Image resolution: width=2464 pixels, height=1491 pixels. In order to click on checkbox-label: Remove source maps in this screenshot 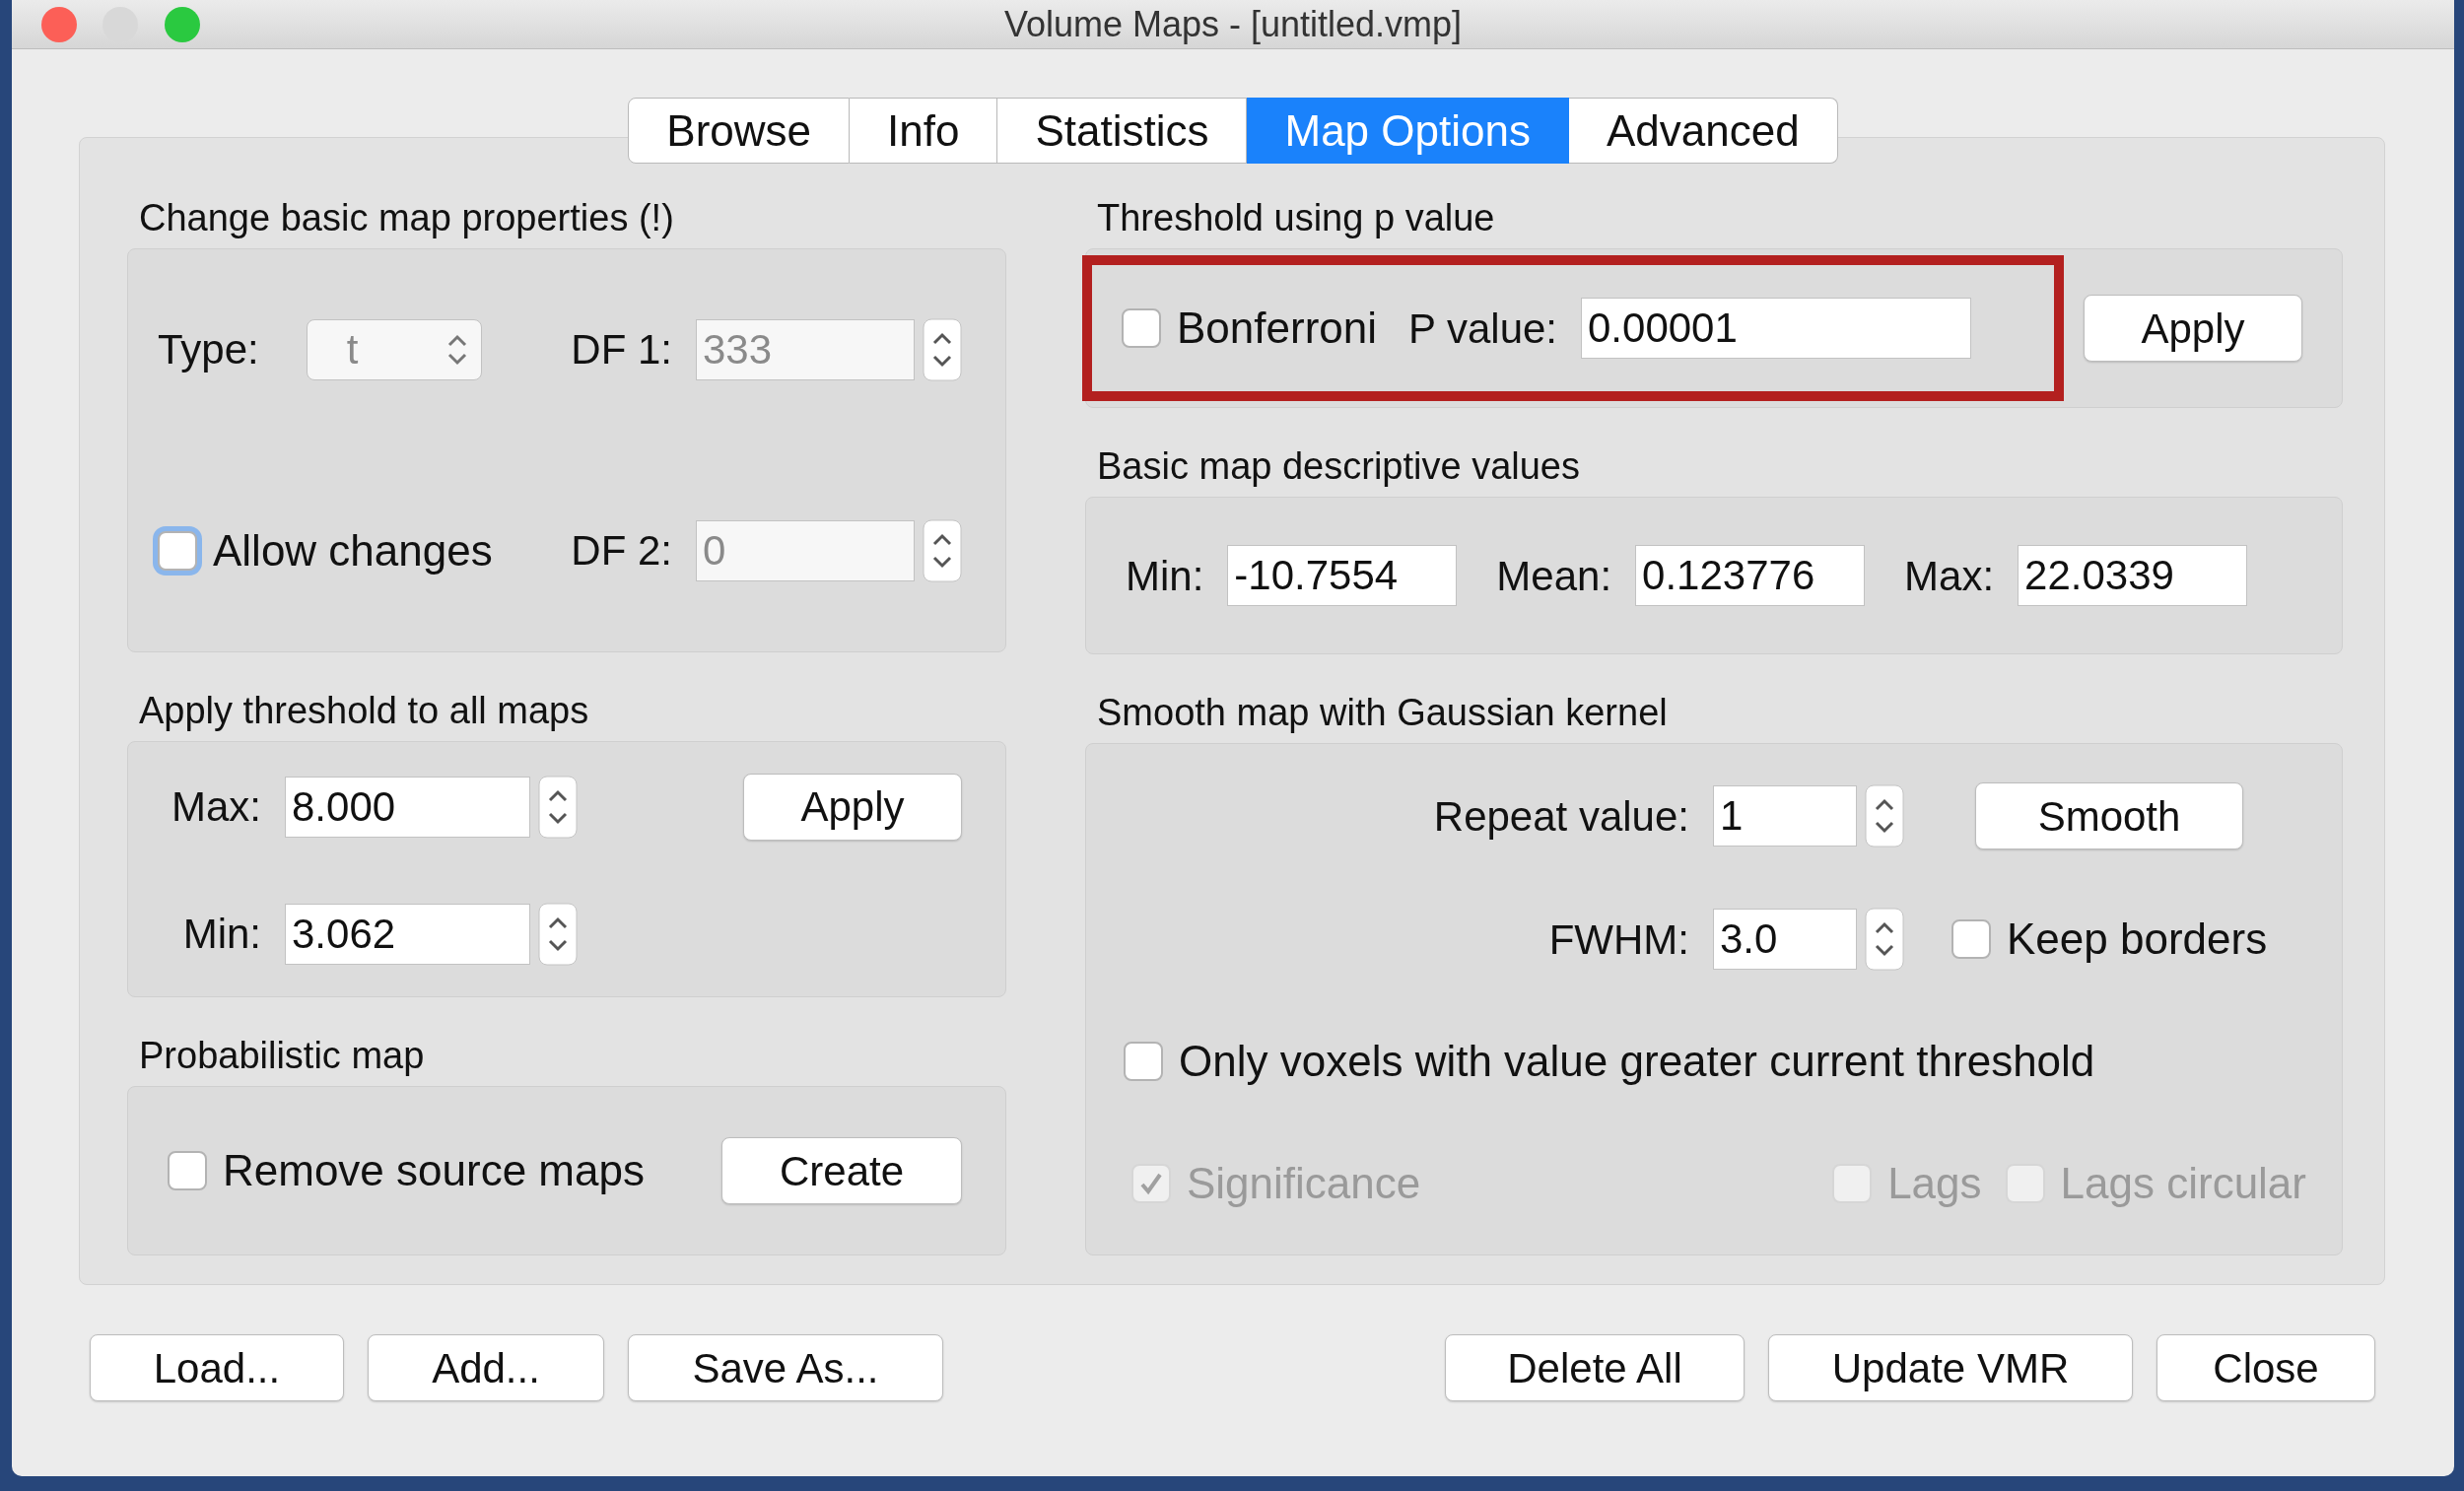, I will do `click(434, 1170)`.